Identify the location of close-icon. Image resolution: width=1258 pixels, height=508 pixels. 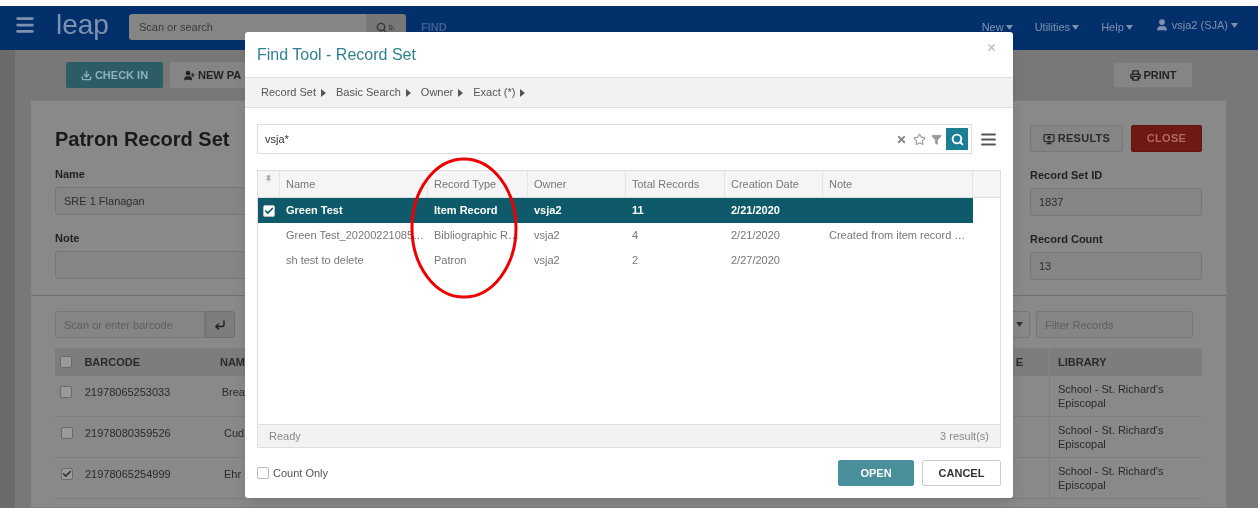
(991, 47).